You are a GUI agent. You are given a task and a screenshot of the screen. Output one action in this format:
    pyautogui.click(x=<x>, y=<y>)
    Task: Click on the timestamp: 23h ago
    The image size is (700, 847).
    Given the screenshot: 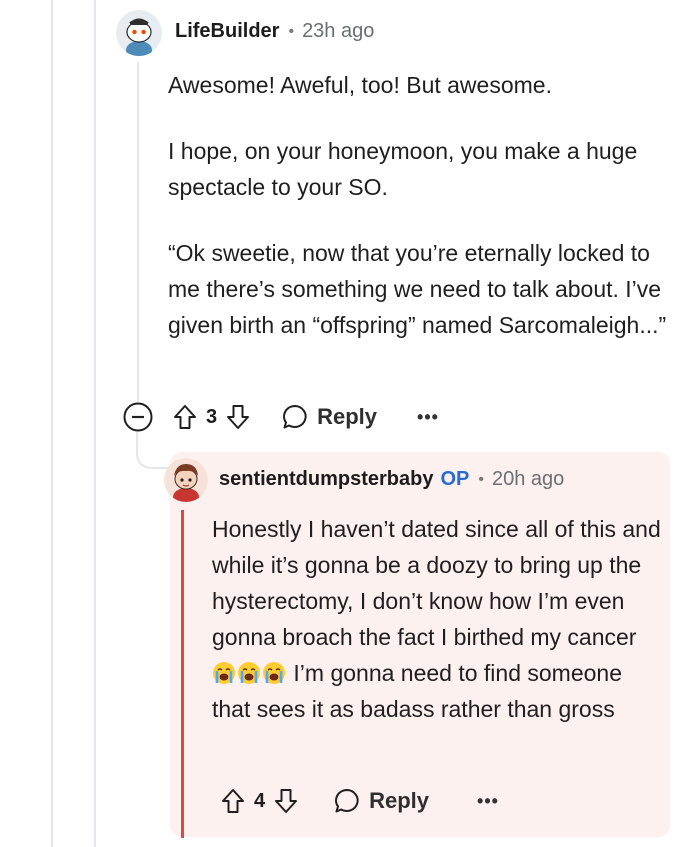 What is the action you would take?
    pyautogui.click(x=338, y=31)
    